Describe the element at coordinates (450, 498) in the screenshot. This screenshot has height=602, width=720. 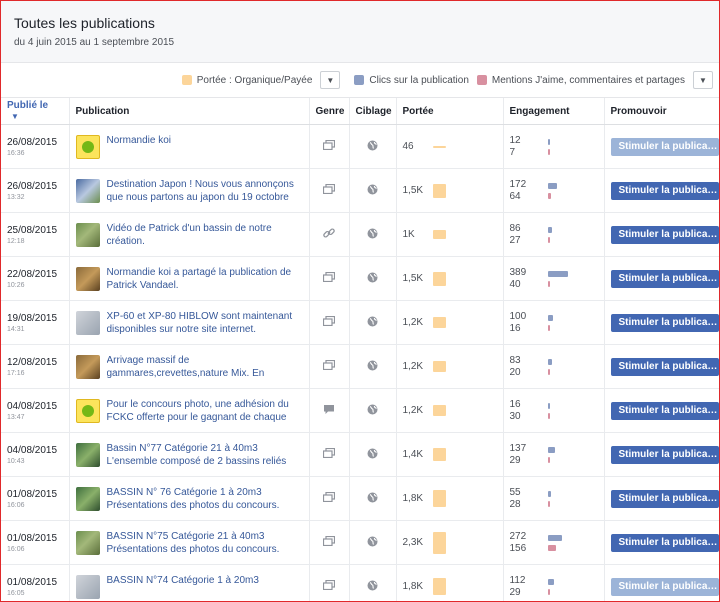
I see `reach-cell: 1,8K` at that location.